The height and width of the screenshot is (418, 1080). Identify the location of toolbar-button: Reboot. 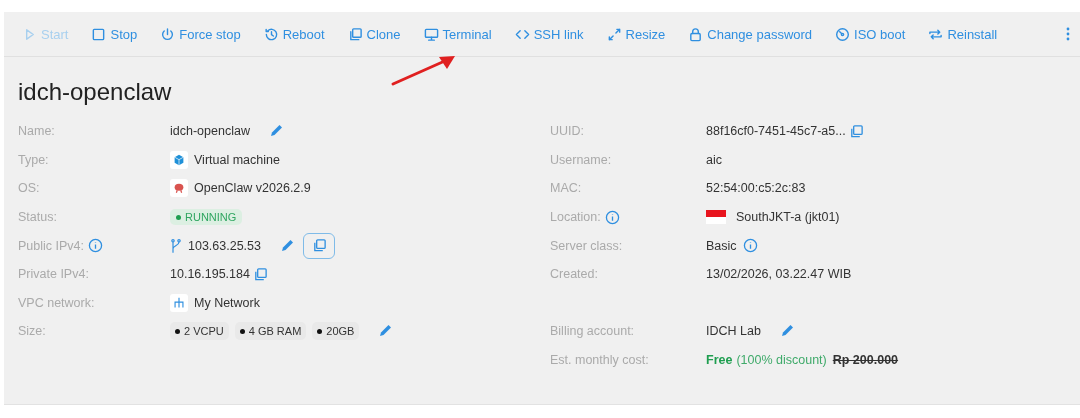
(294, 34).